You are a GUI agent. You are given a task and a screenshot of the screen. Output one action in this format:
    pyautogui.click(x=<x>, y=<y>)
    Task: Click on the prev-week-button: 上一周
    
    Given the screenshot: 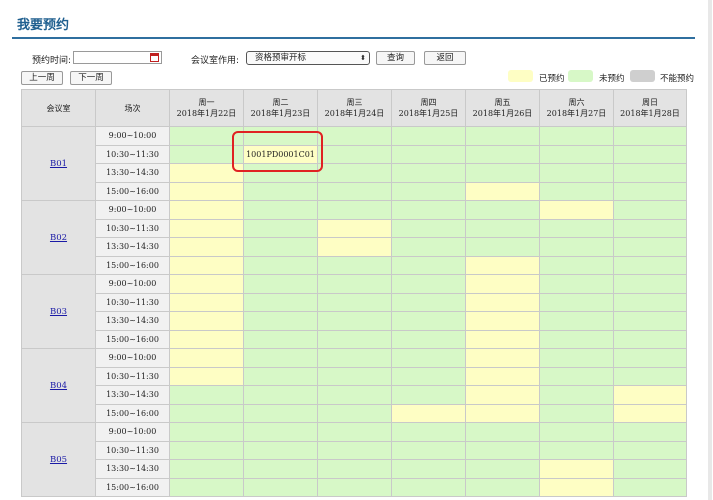 What is the action you would take?
    pyautogui.click(x=42, y=78)
    